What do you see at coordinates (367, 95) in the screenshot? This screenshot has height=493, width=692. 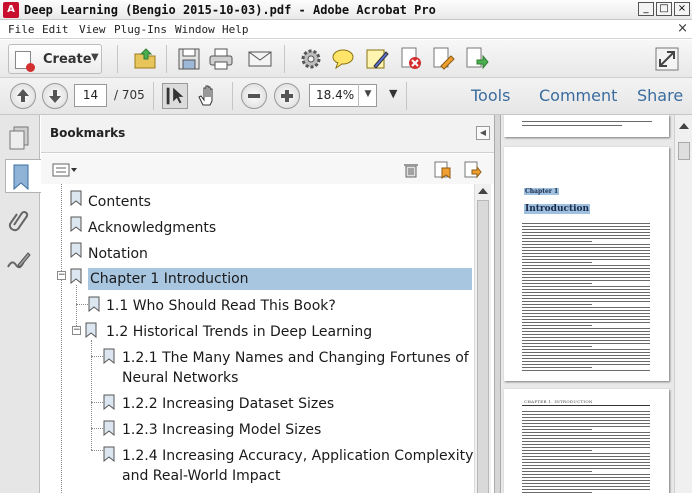 I see `zoom-dropdown-chevron-icon: ▼` at bounding box center [367, 95].